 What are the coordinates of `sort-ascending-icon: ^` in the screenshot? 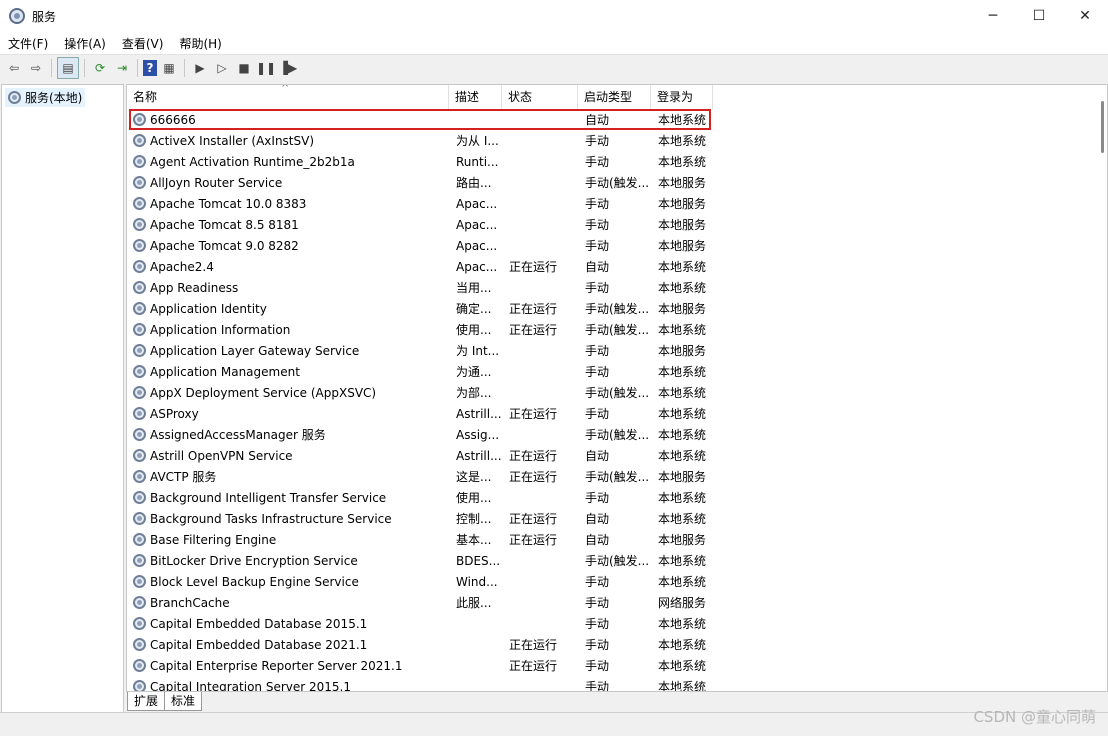 It's located at (285, 89).